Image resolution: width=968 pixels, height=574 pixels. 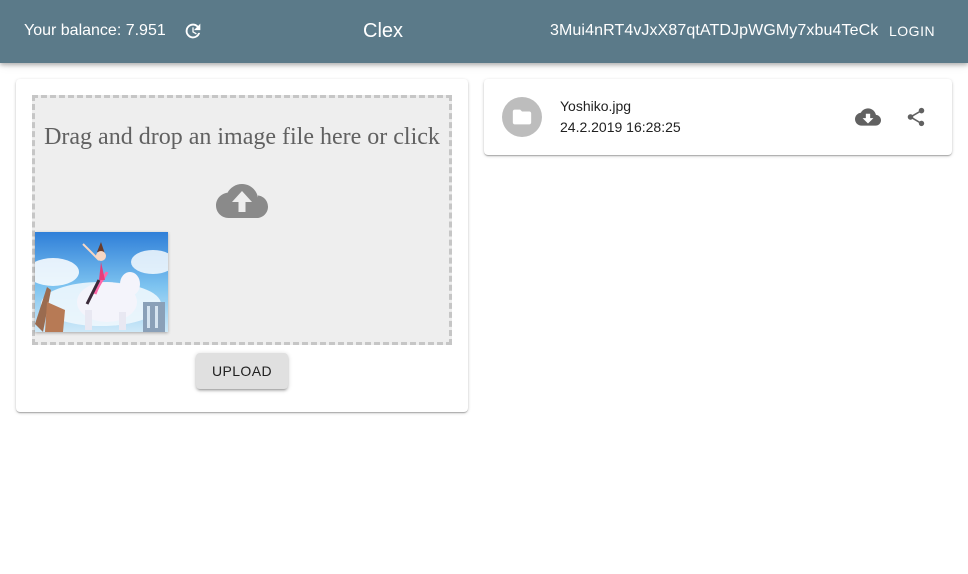 I want to click on refresh-icon, so click(x=193, y=31).